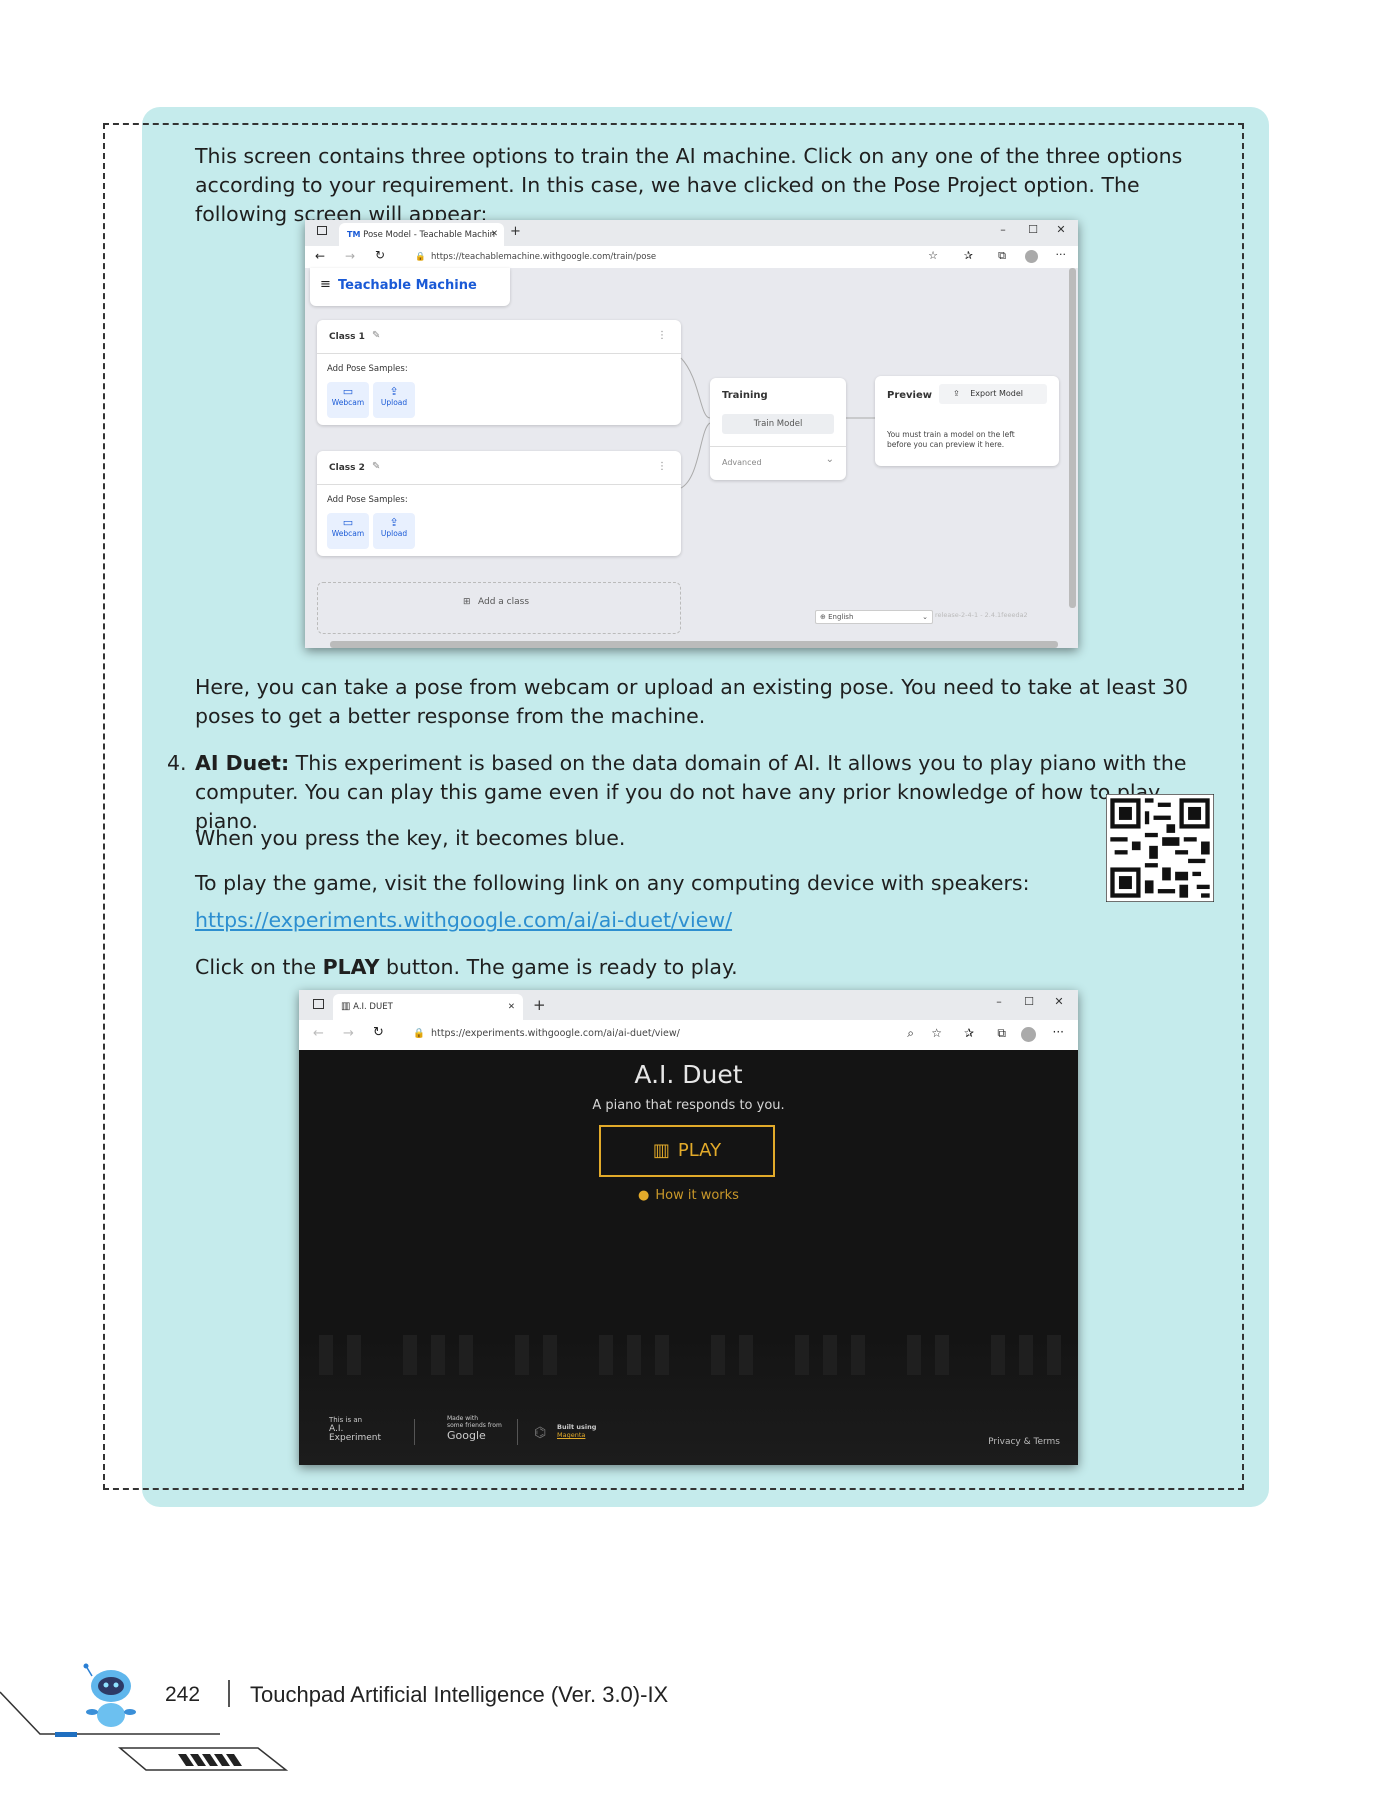  Describe the element at coordinates (558, 967) in the screenshot. I see `click-play-post: button. The game is ready to play.` at that location.